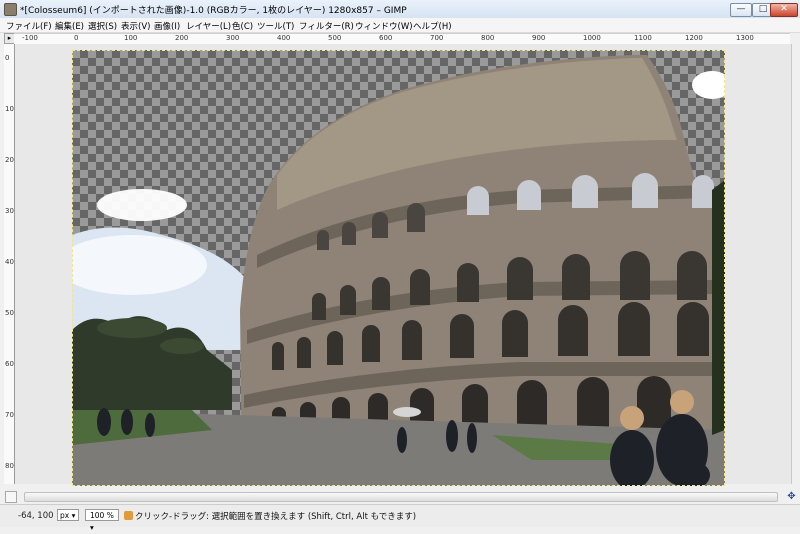 Image resolution: width=800 pixels, height=534 pixels. I want to click on menu-windows: ウィンドウ(W), so click(384, 26).